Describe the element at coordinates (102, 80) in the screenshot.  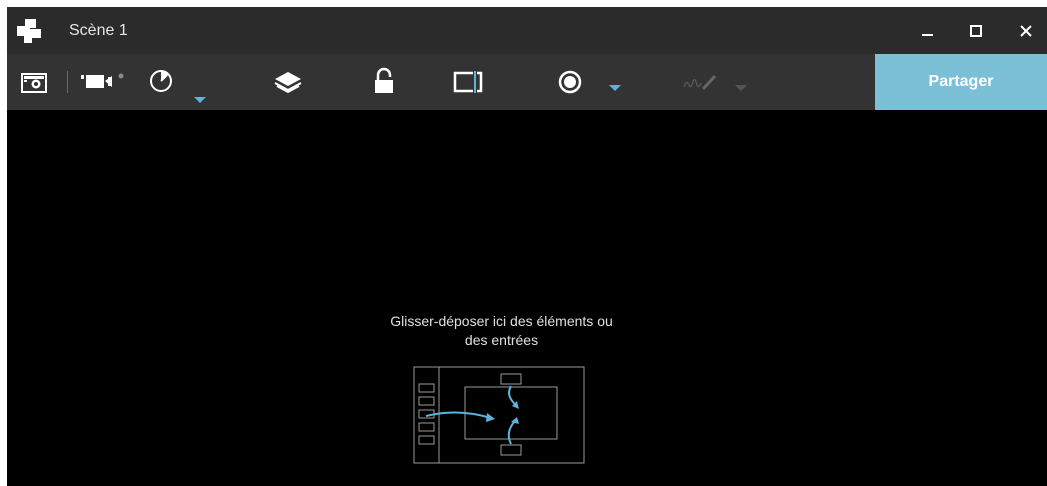
I see `video-camera-icon` at that location.